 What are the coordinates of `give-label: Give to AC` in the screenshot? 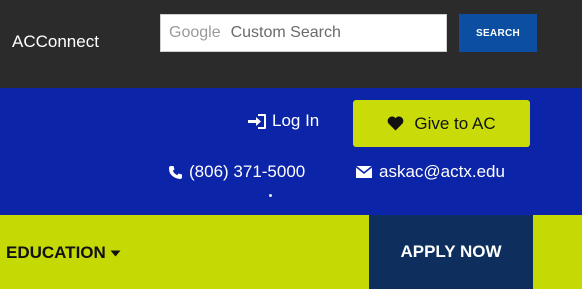 It's located at (455, 123).